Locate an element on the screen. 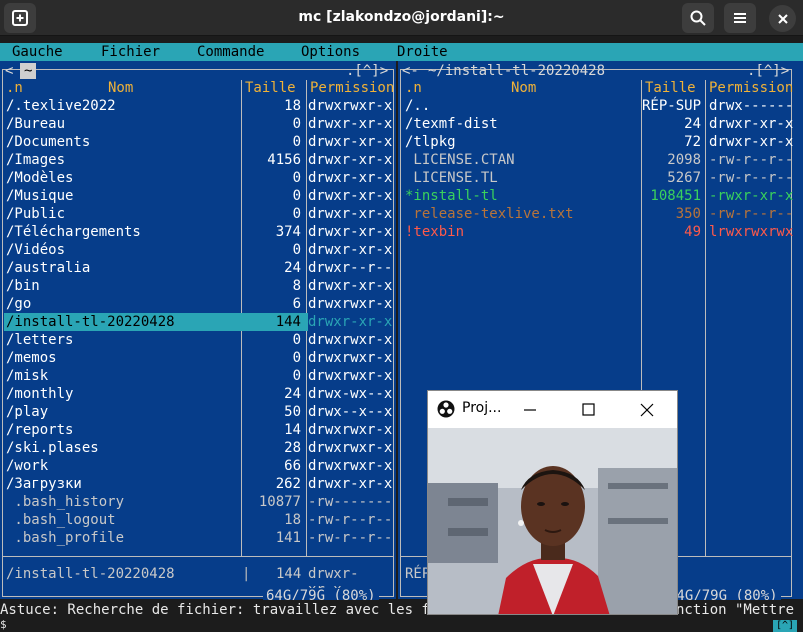 The height and width of the screenshot is (632, 803). right-header-n: .n is located at coordinates (413, 88).